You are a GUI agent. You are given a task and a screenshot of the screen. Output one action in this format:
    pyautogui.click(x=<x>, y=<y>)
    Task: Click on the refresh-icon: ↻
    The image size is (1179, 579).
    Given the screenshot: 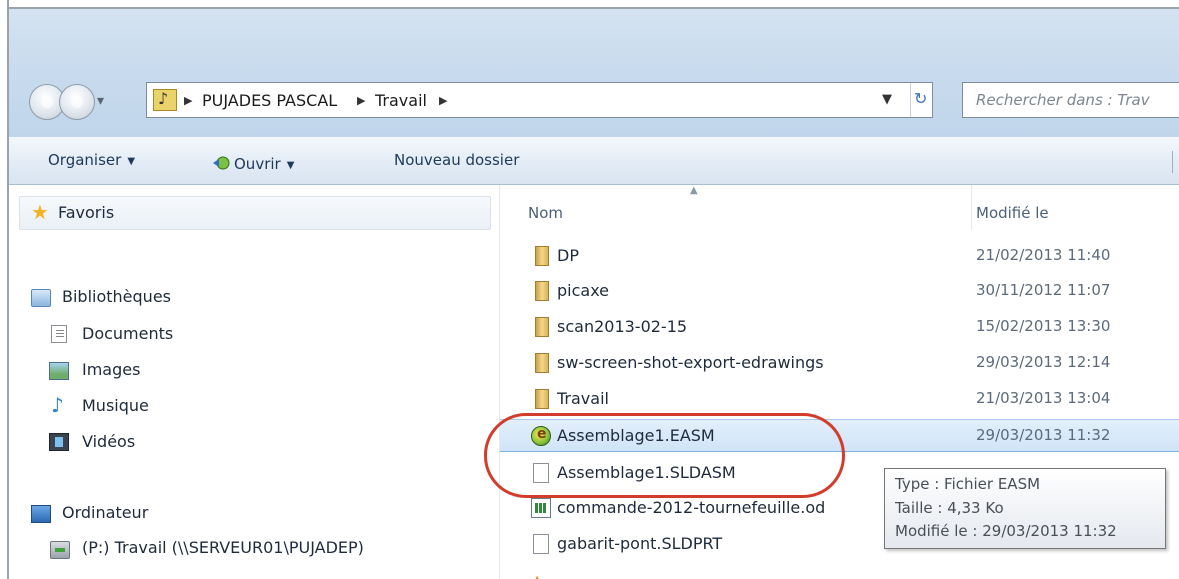 What is the action you would take?
    pyautogui.click(x=921, y=98)
    